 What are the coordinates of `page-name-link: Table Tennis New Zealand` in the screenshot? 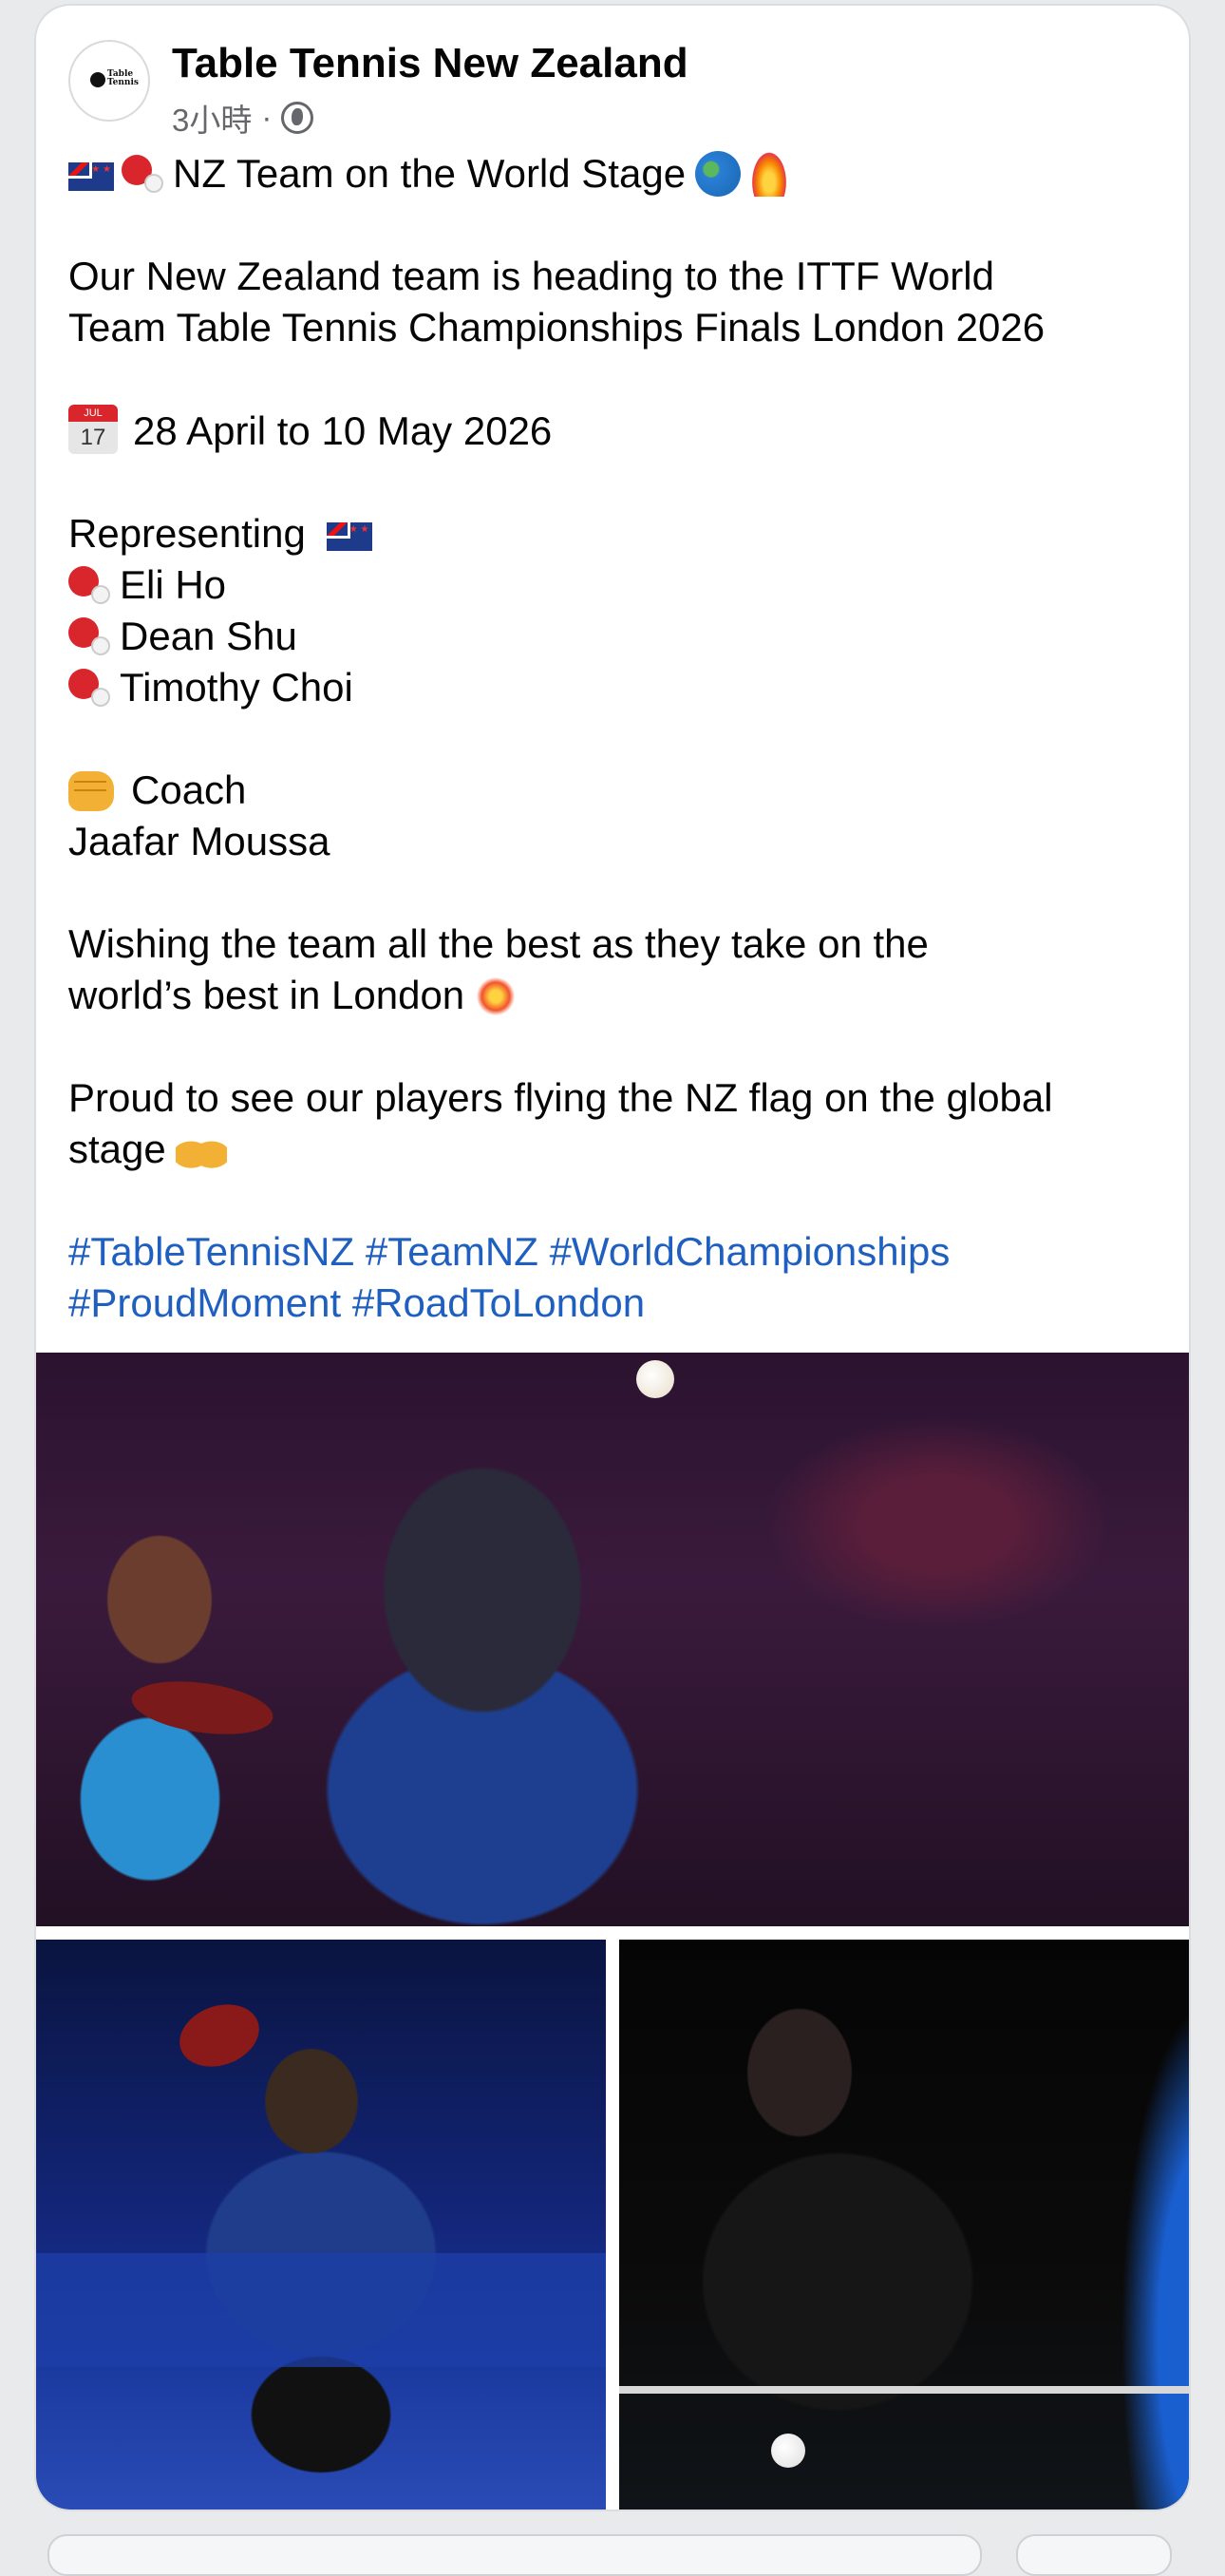 It's located at (430, 63).